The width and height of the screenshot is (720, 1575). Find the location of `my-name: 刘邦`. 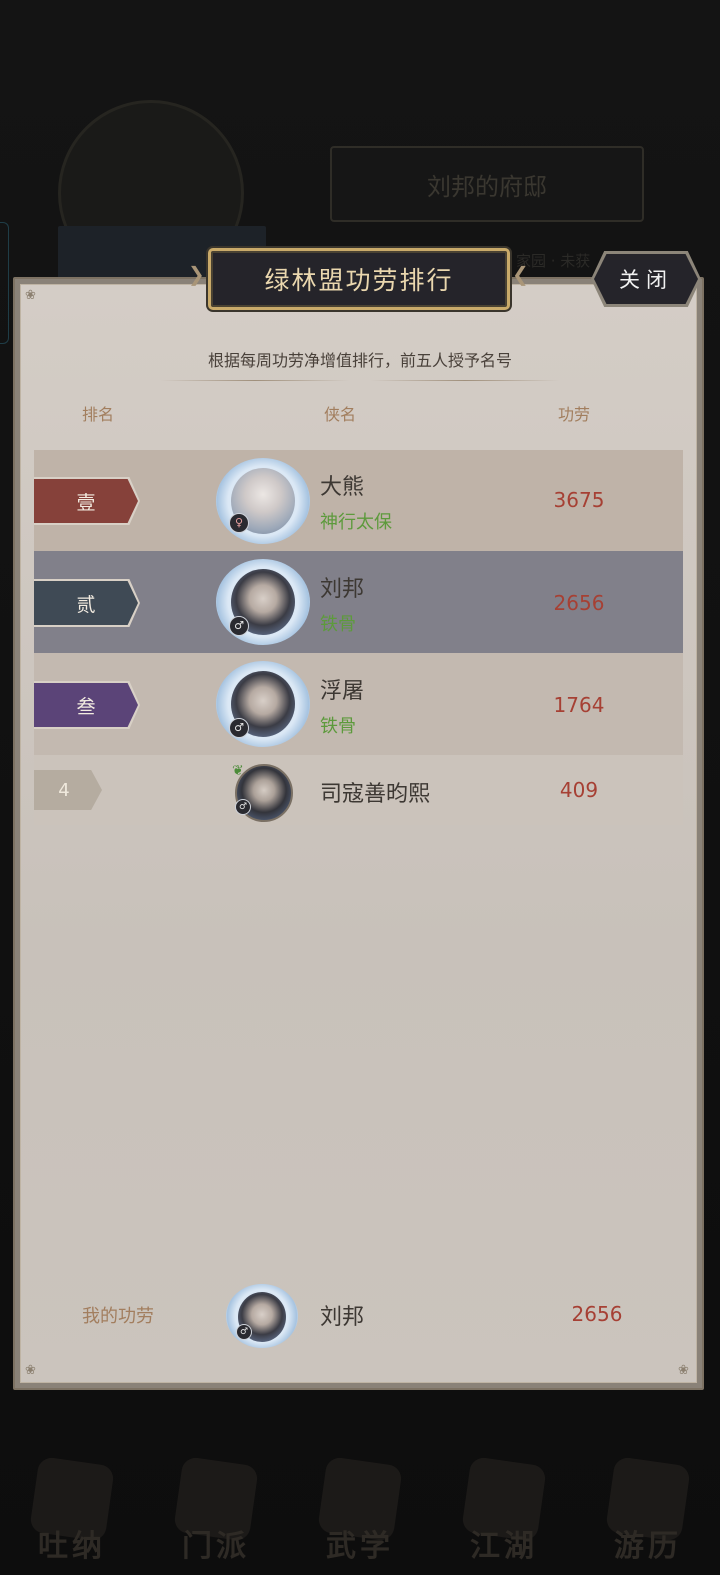

my-name: 刘邦 is located at coordinates (342, 1317).